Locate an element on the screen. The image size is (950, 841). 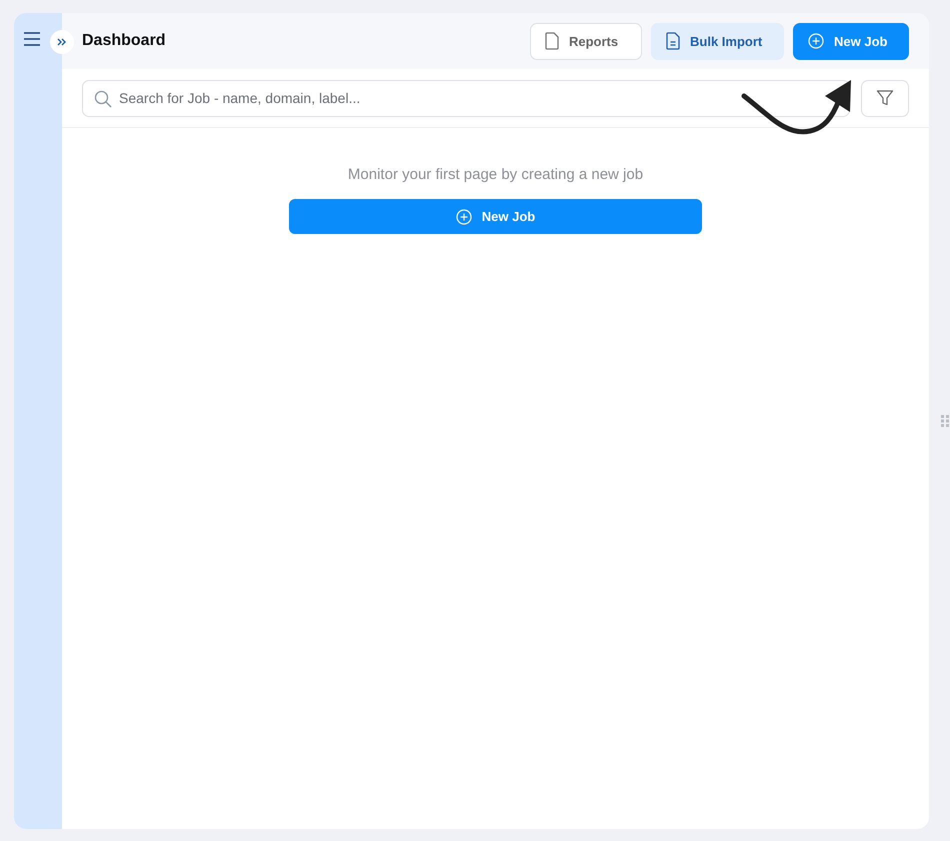
search-icon is located at coordinates (103, 99).